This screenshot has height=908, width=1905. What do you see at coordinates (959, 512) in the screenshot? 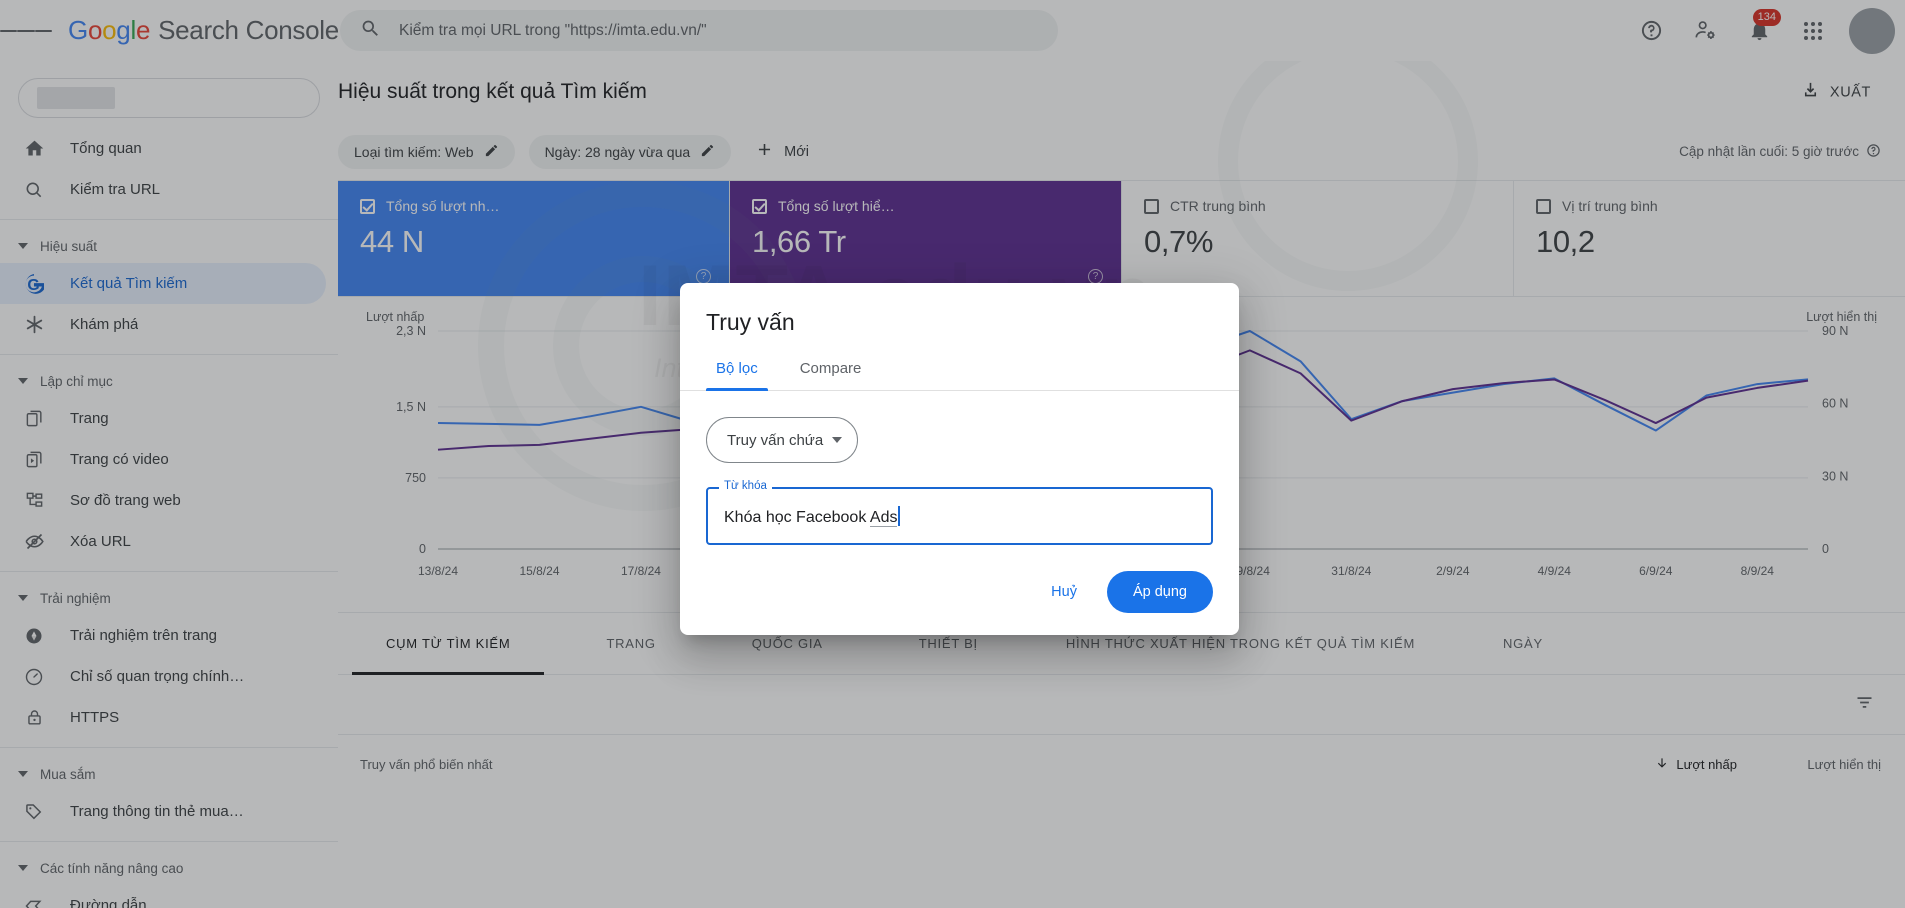
I see `keyword-input: Từ khóa Khóa học Facebook Ads` at bounding box center [959, 512].